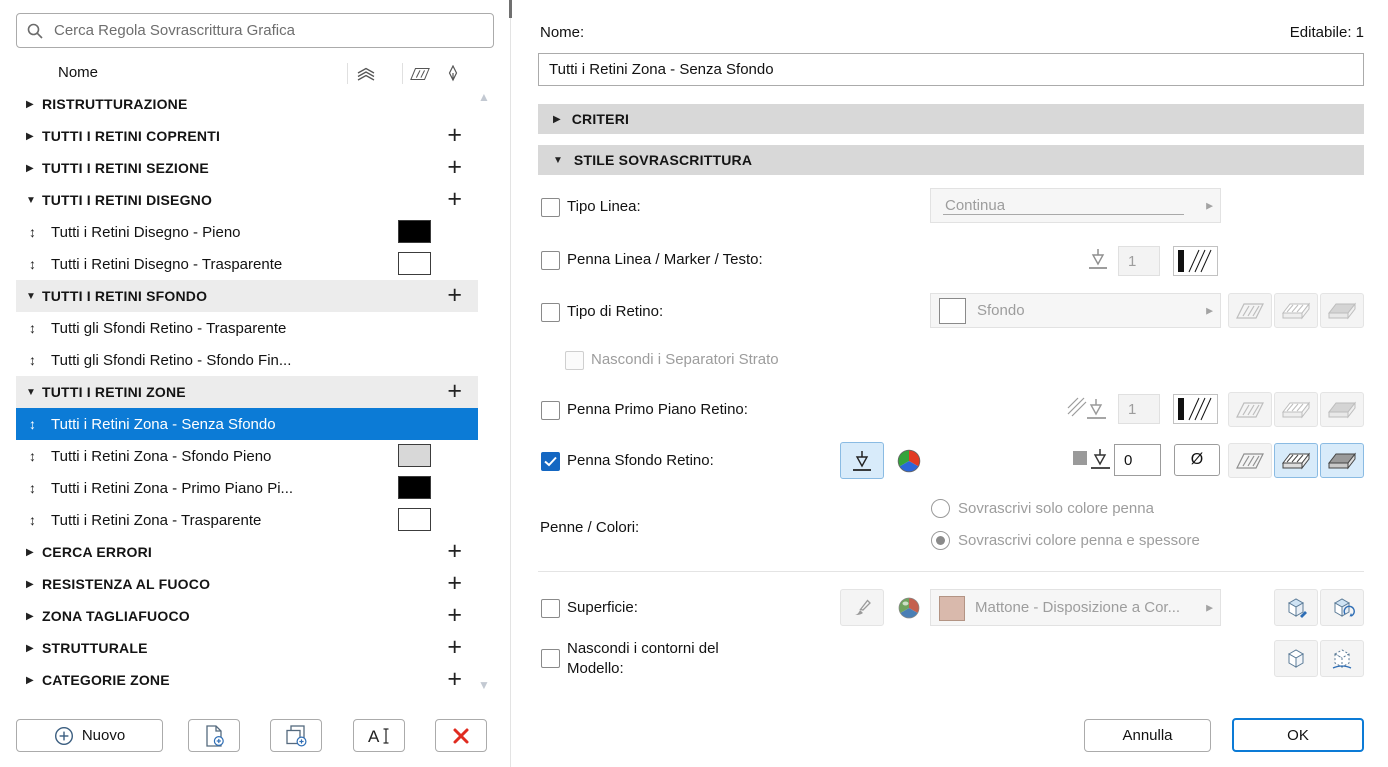 The width and height of the screenshot is (1388, 767). I want to click on bg-fill-slab-solid-button, so click(1342, 460).